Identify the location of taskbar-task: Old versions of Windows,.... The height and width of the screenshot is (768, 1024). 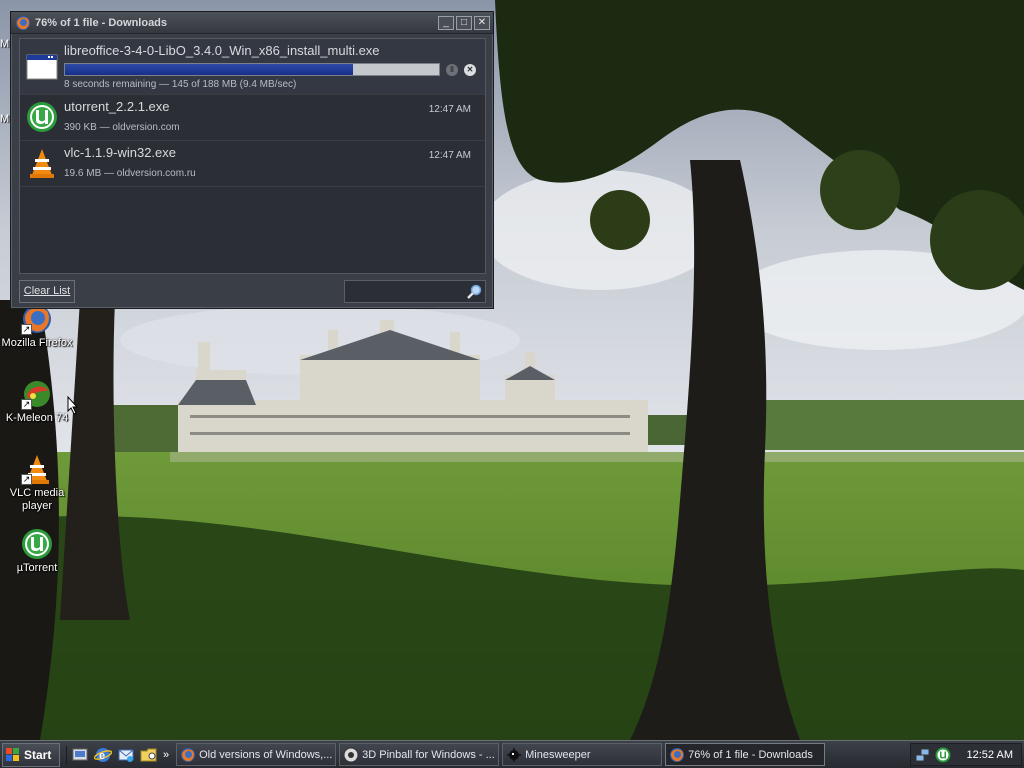
(256, 754).